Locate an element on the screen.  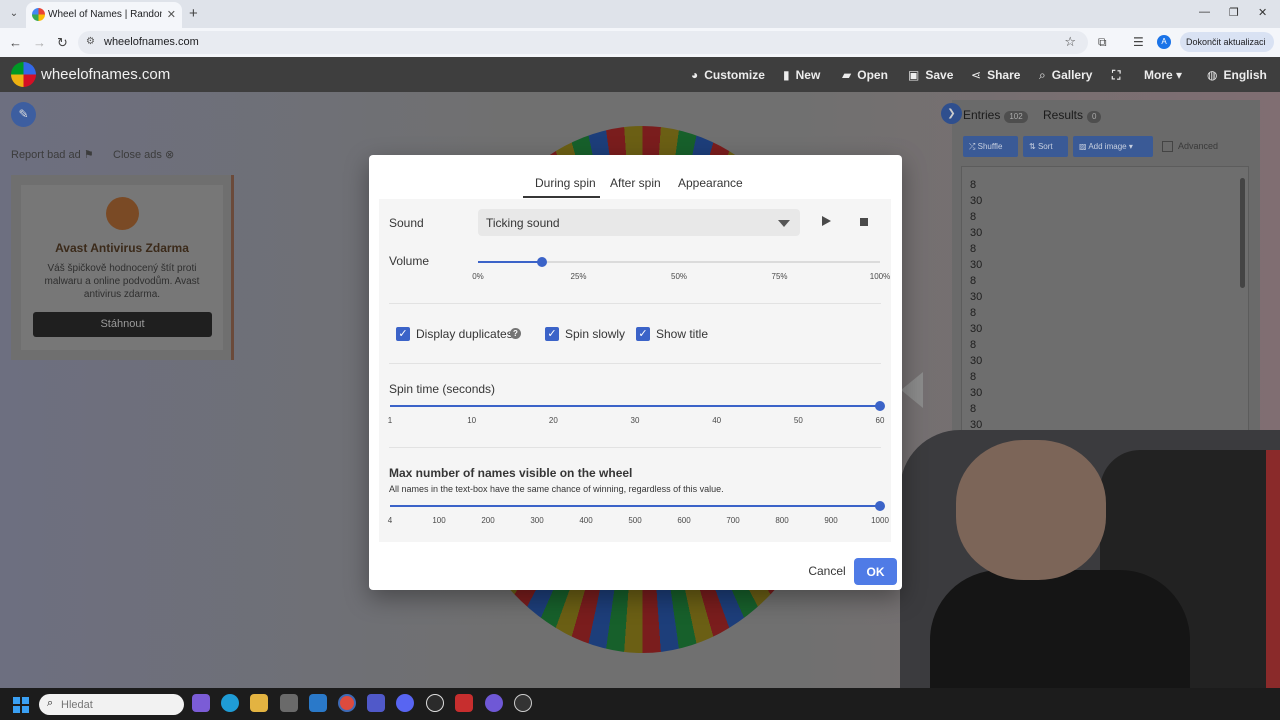
file-icon: ▮ is located at coordinates (786, 75).